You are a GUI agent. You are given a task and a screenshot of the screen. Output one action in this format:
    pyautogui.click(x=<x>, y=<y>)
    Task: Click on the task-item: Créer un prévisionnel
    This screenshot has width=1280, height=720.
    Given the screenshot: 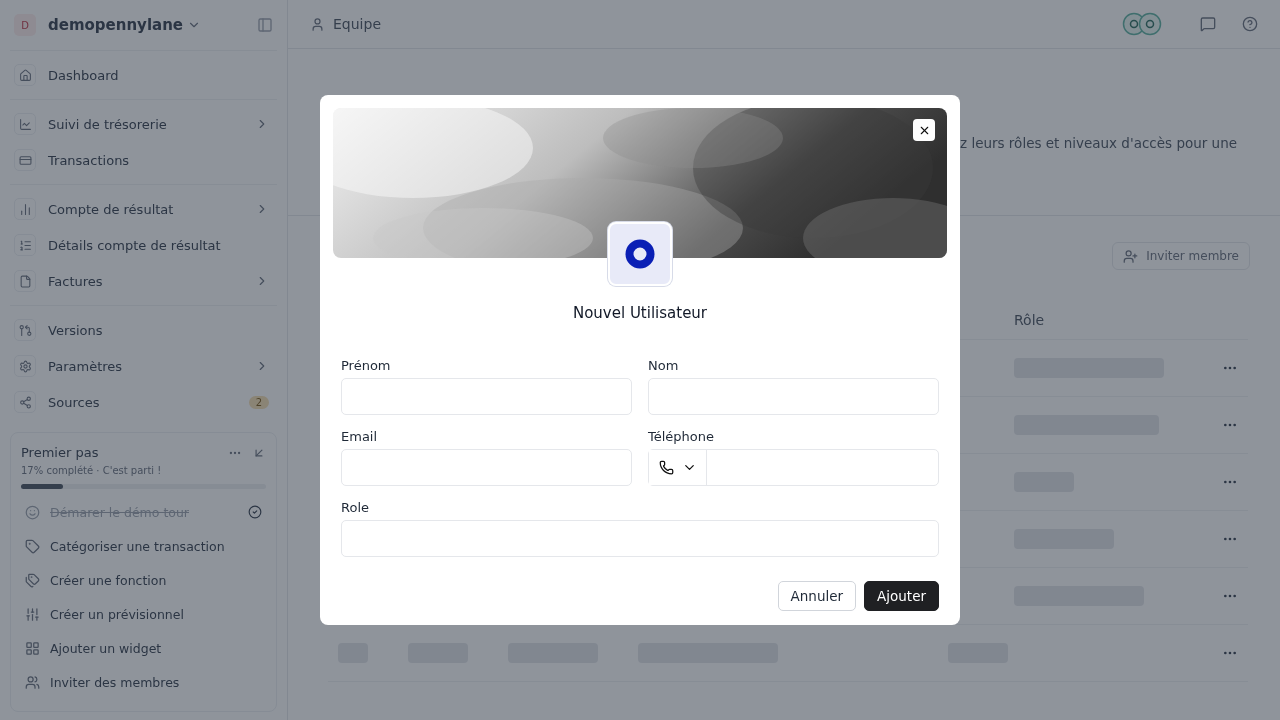 What is the action you would take?
    pyautogui.click(x=143, y=614)
    